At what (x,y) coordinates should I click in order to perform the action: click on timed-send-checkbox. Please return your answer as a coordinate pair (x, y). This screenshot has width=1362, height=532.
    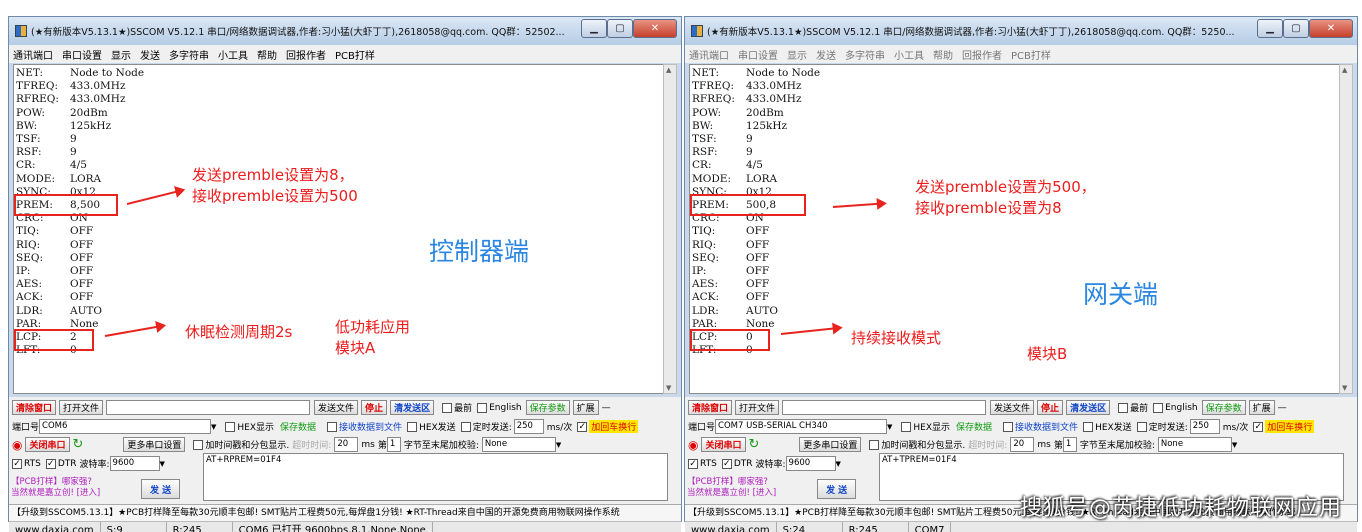
    Looking at the image, I should click on (465, 426).